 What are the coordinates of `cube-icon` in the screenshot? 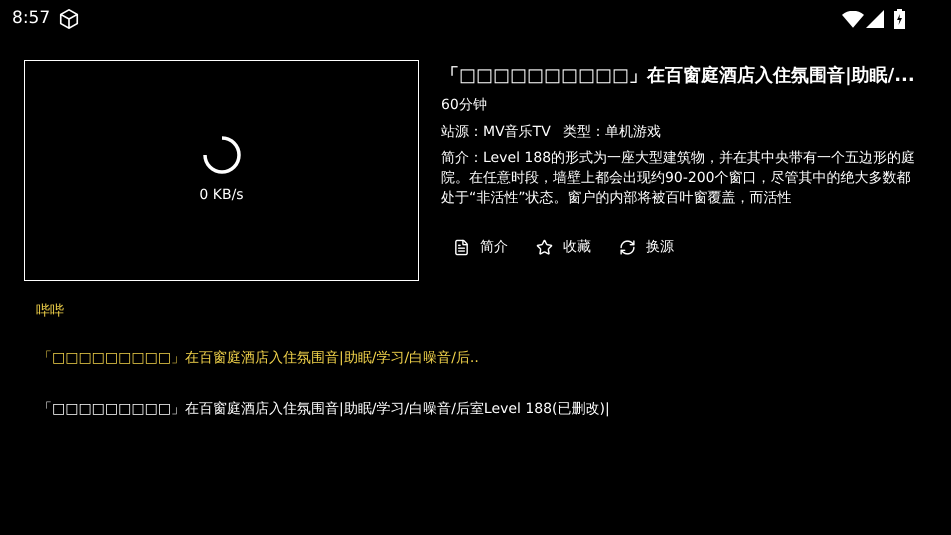 It's located at (69, 19).